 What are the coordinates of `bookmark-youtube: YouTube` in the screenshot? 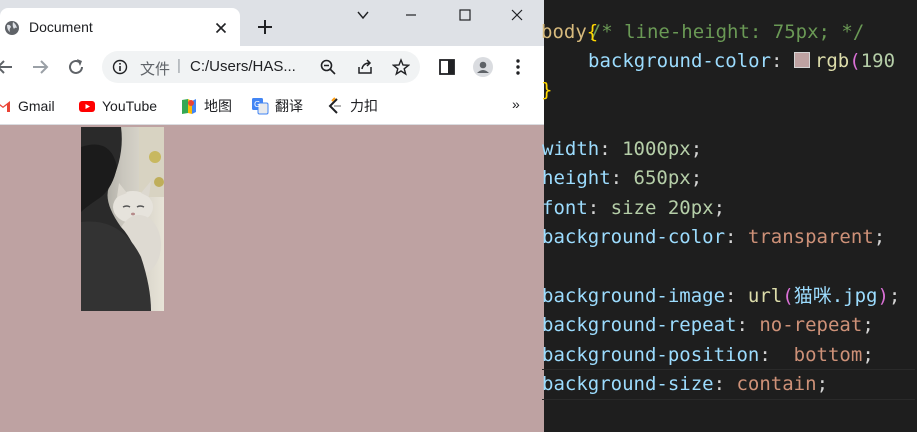 It's located at (117, 106).